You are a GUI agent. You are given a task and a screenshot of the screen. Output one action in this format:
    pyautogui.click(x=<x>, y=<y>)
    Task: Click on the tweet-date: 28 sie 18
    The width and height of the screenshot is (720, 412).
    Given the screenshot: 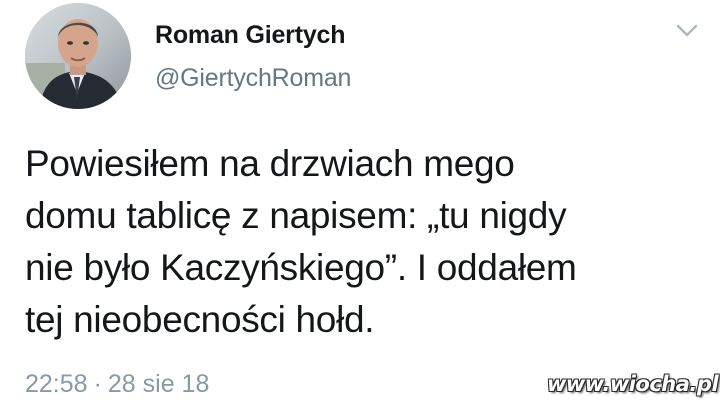 What is the action you would take?
    pyautogui.click(x=158, y=384)
    